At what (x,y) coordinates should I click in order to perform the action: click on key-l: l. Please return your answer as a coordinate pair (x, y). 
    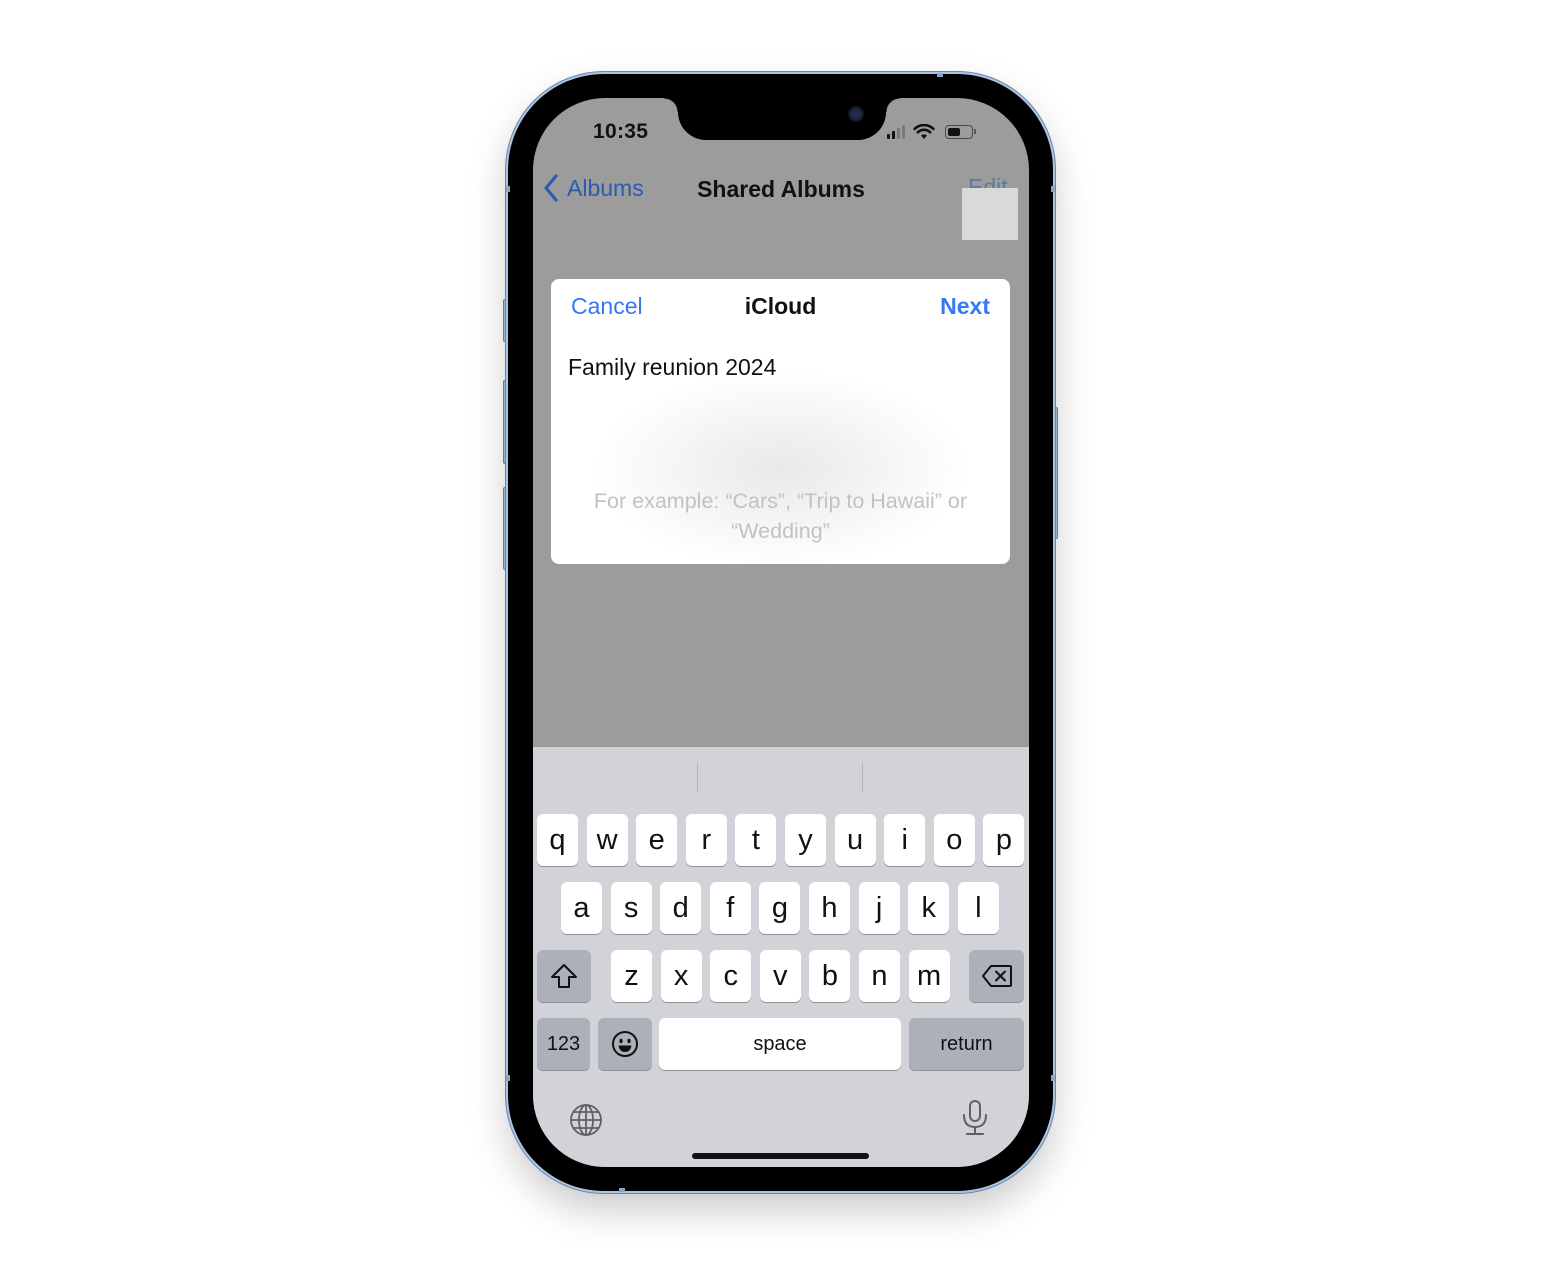
    Looking at the image, I should click on (978, 908).